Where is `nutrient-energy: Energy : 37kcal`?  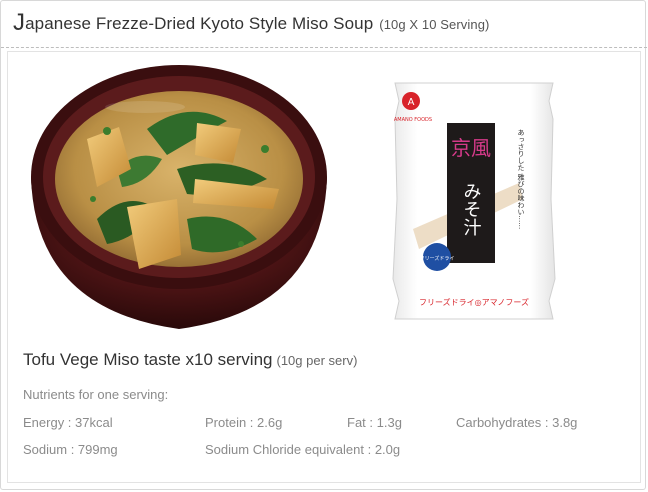 nutrient-energy: Energy : 37kcal is located at coordinates (68, 422).